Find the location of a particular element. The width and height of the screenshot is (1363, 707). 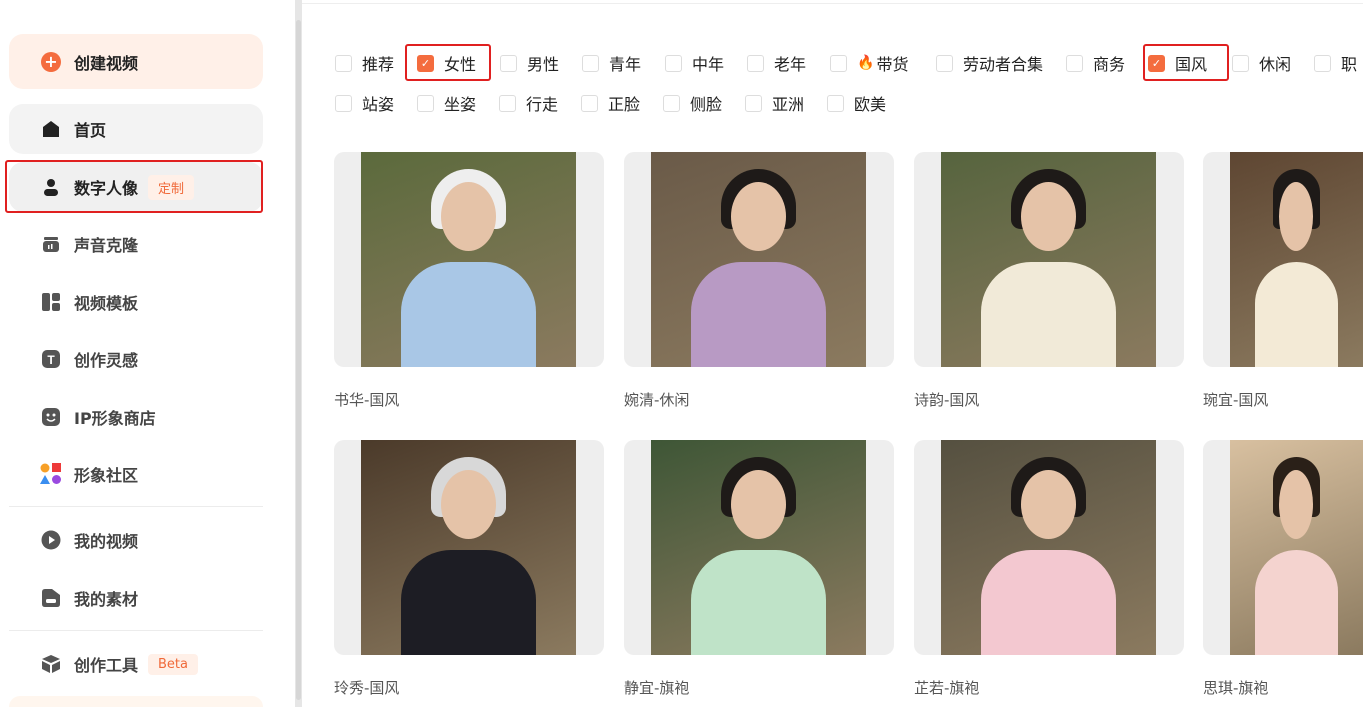

filter-option: 侧脸 is located at coordinates (704, 103).